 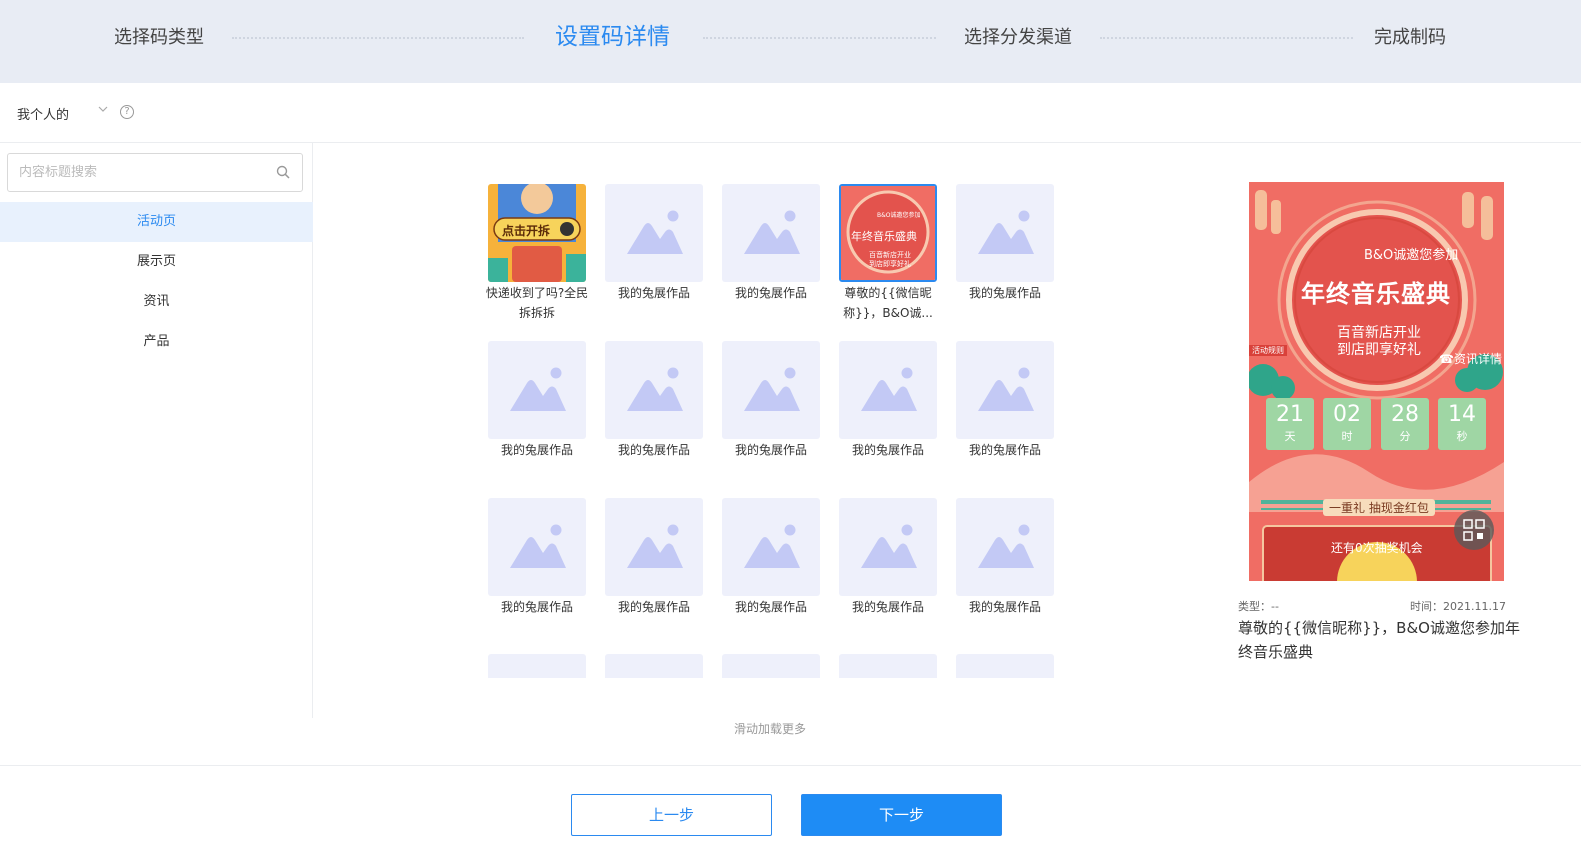 I want to click on countdown-minutes-value: 28, so click(x=1405, y=414).